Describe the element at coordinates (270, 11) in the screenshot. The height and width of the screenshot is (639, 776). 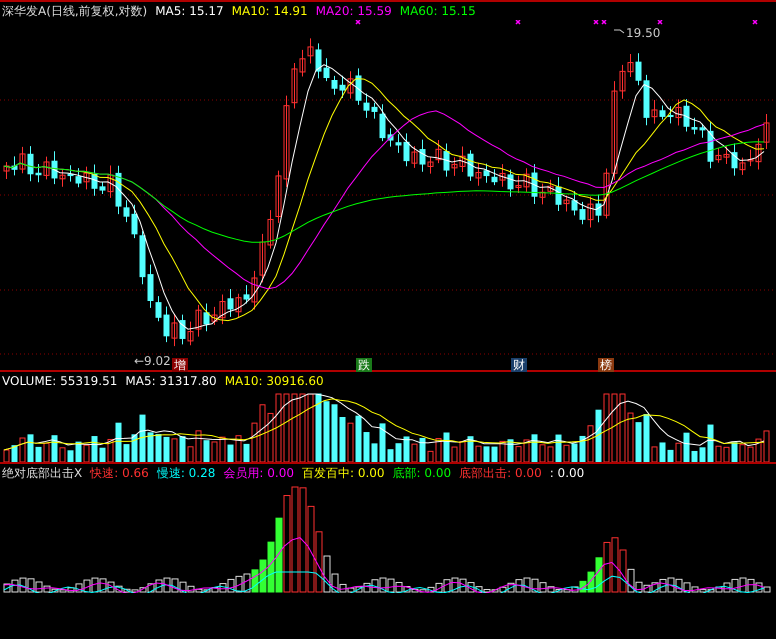
I see `indicator-label: MA10: 14.91` at that location.